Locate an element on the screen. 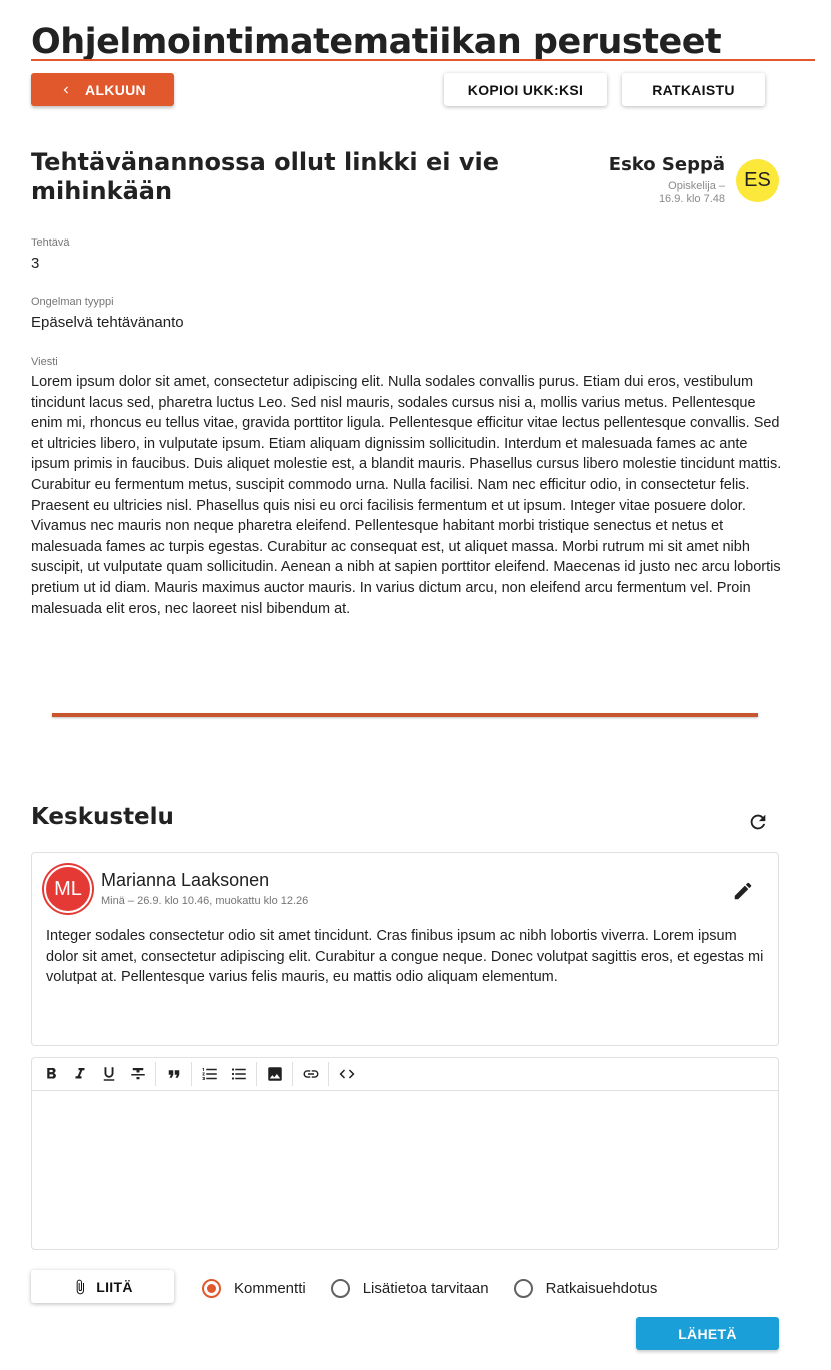 This screenshot has height=1370, width=831. bold-icon is located at coordinates (51, 1073).